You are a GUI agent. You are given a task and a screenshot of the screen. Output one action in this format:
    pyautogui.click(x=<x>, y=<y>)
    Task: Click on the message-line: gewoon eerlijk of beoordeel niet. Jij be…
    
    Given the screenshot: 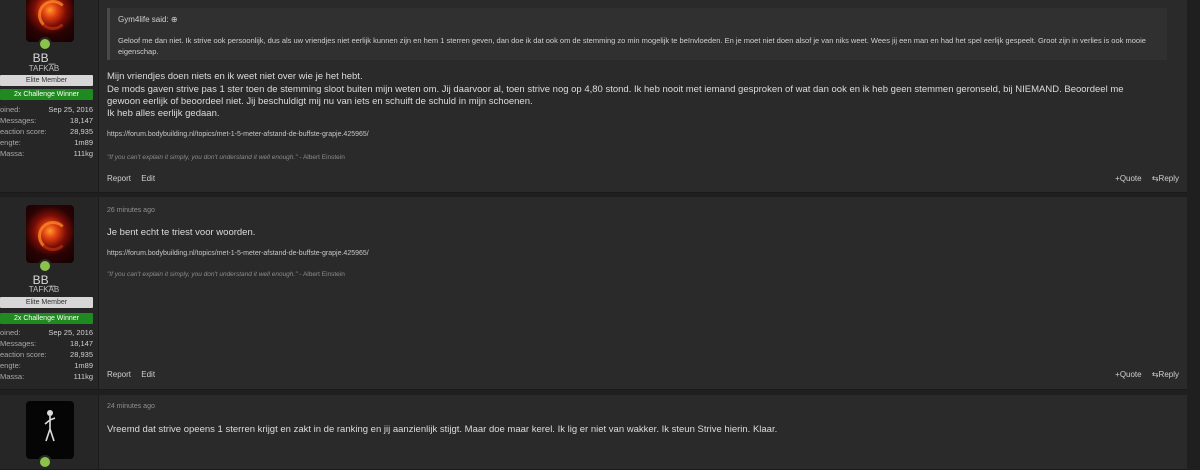 What is the action you would take?
    pyautogui.click(x=320, y=101)
    